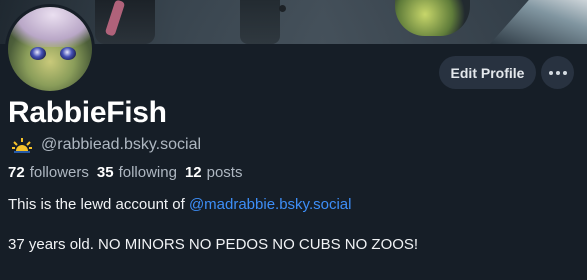  Describe the element at coordinates (50, 27) in the screenshot. I see `avatar-hair` at that location.